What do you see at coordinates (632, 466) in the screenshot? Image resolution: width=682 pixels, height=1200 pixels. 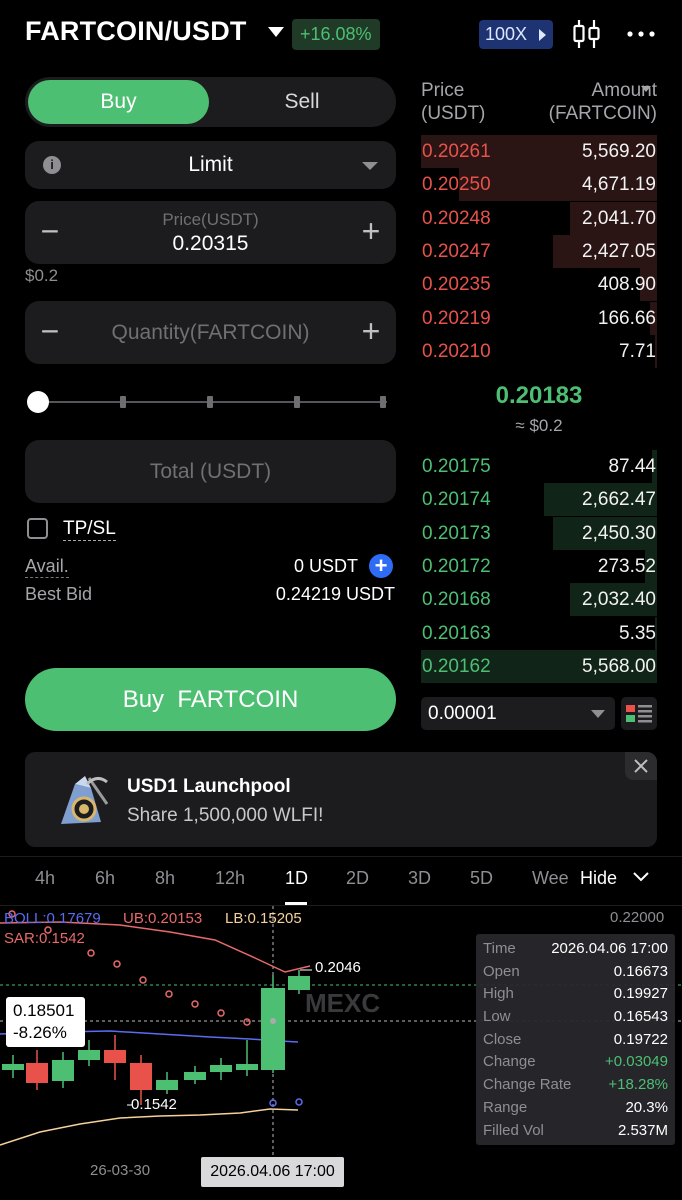 I see `orderbook-amount: 87.44` at bounding box center [632, 466].